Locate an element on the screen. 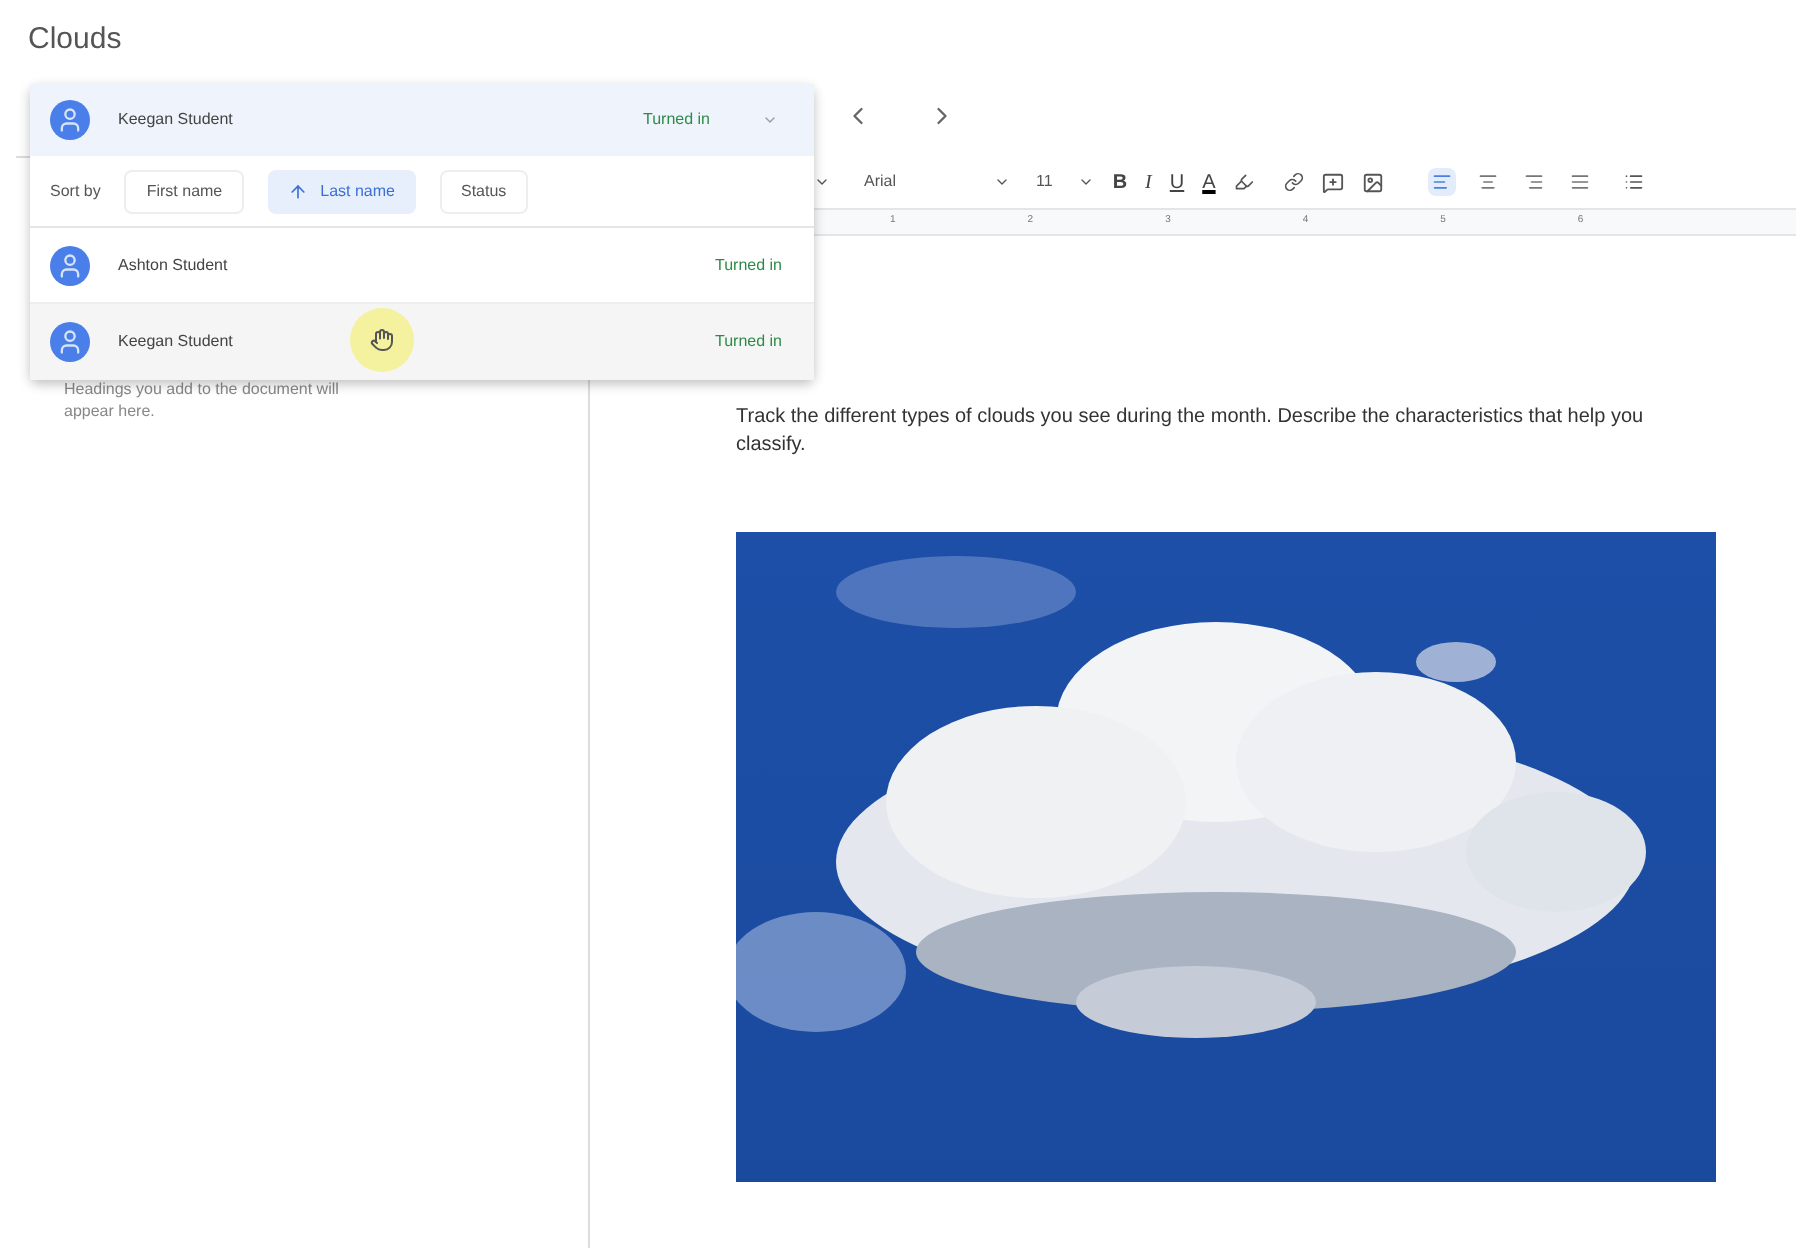 The width and height of the screenshot is (1796, 1248). bold-button: B is located at coordinates (1120, 182).